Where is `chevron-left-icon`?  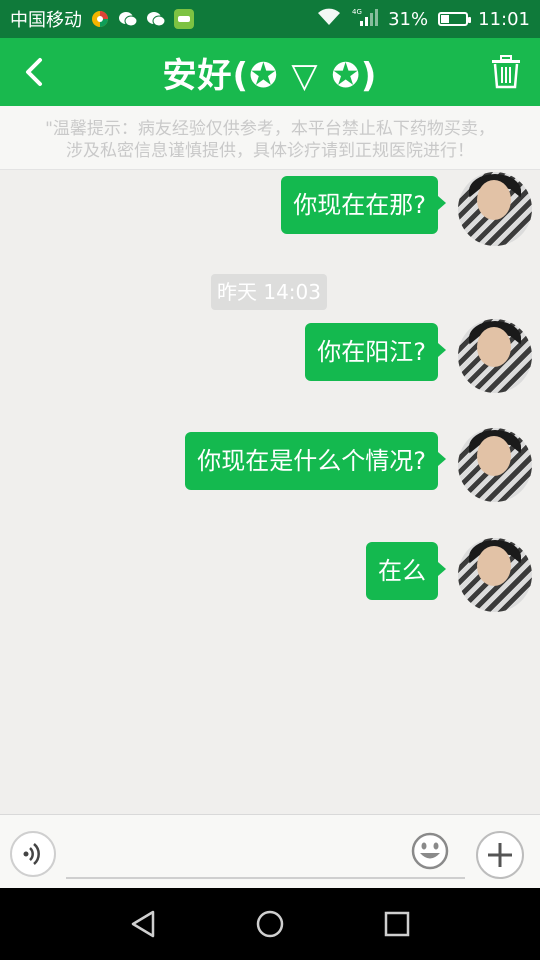
chevron-left-icon is located at coordinates (34, 72).